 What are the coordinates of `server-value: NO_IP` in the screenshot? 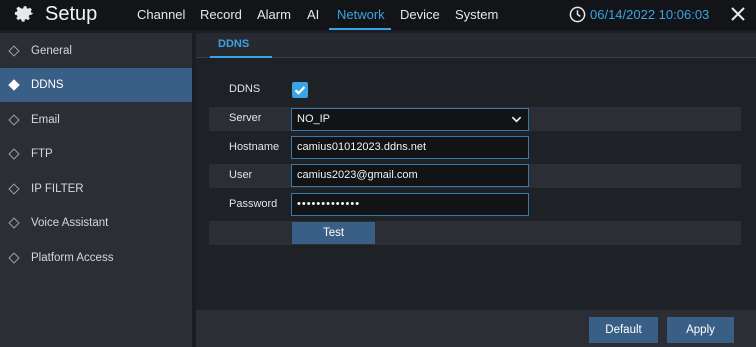 It's located at (314, 119).